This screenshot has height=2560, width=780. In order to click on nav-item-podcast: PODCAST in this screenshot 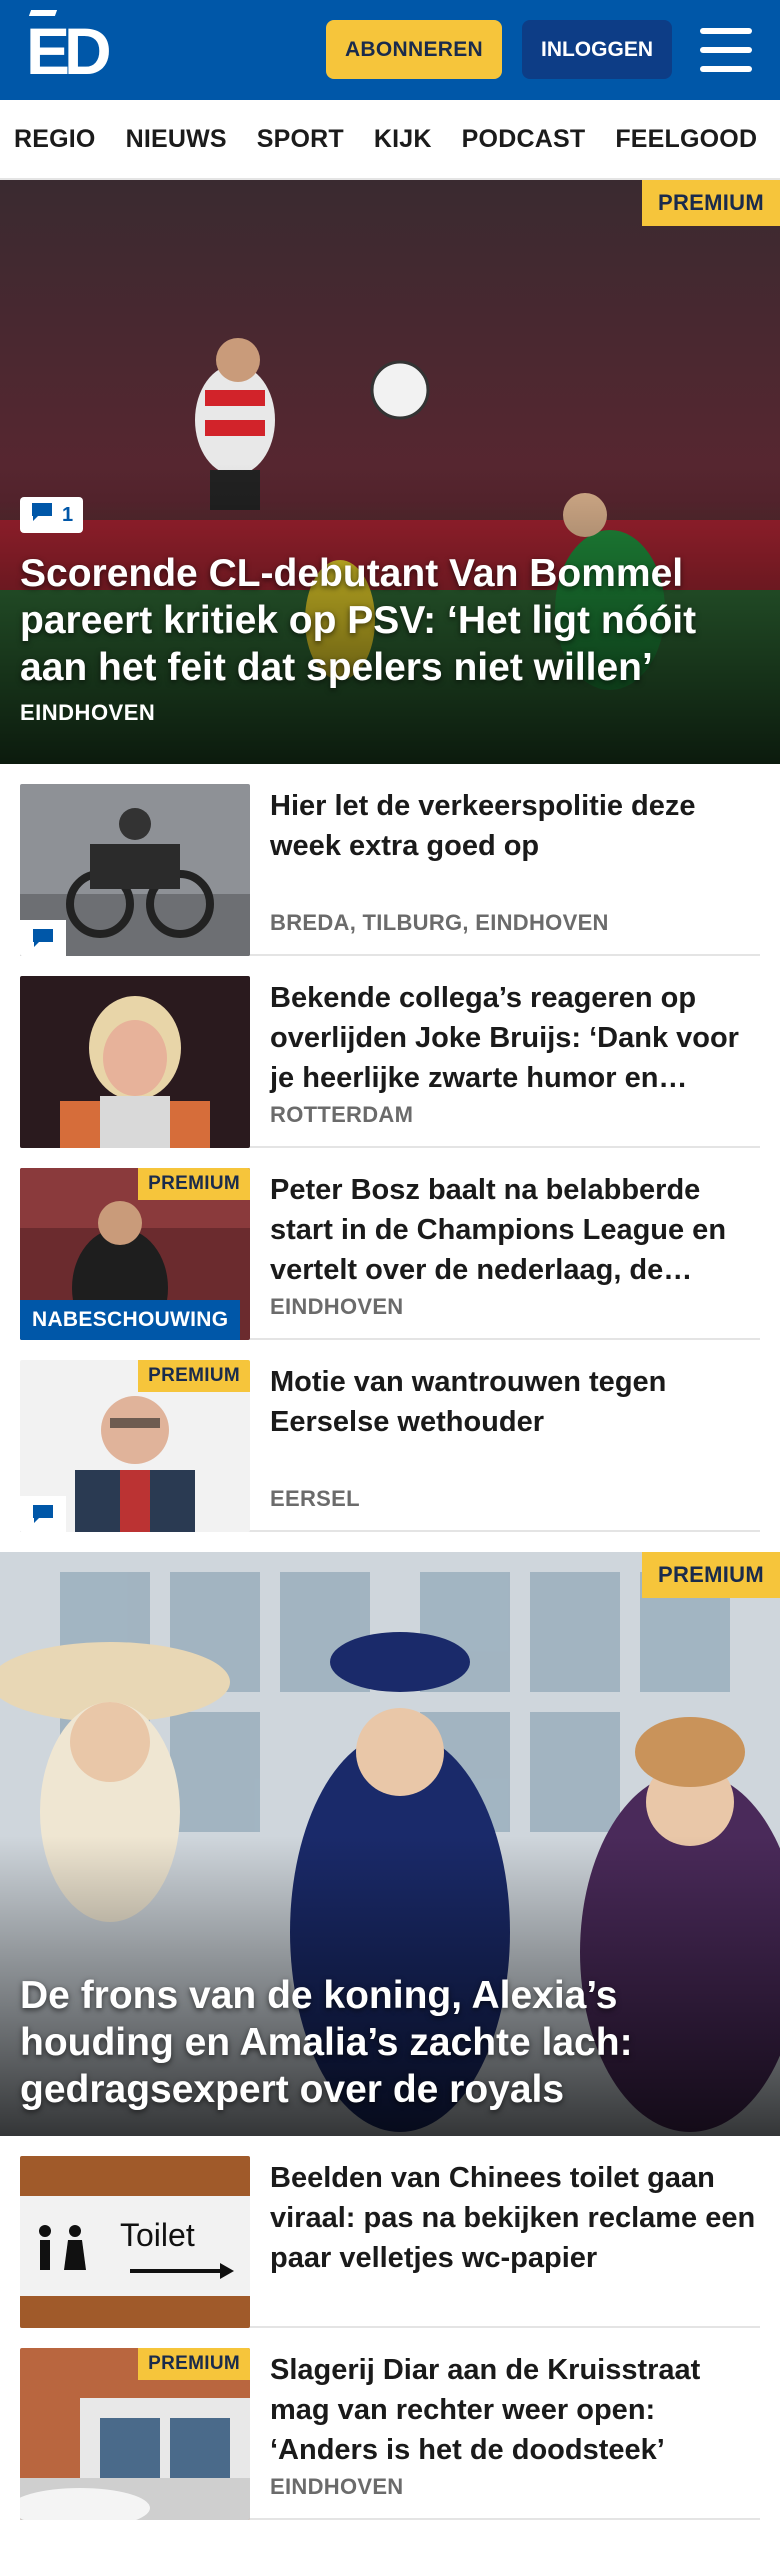, I will do `click(524, 139)`.